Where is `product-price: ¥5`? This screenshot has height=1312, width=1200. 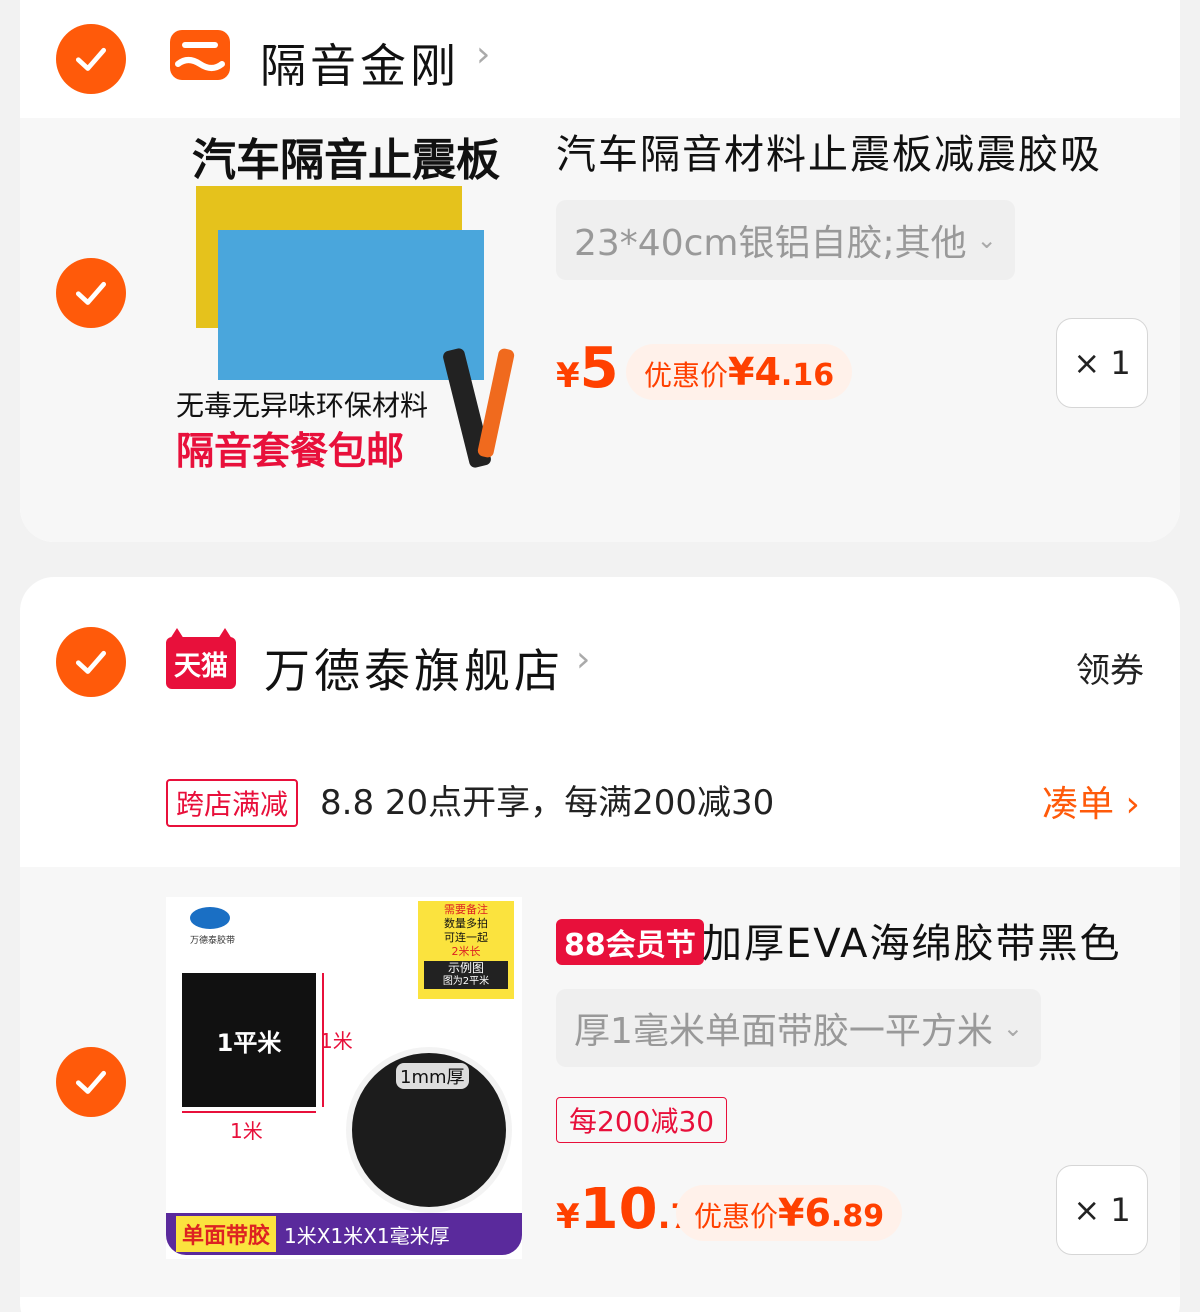 product-price: ¥5 is located at coordinates (587, 368).